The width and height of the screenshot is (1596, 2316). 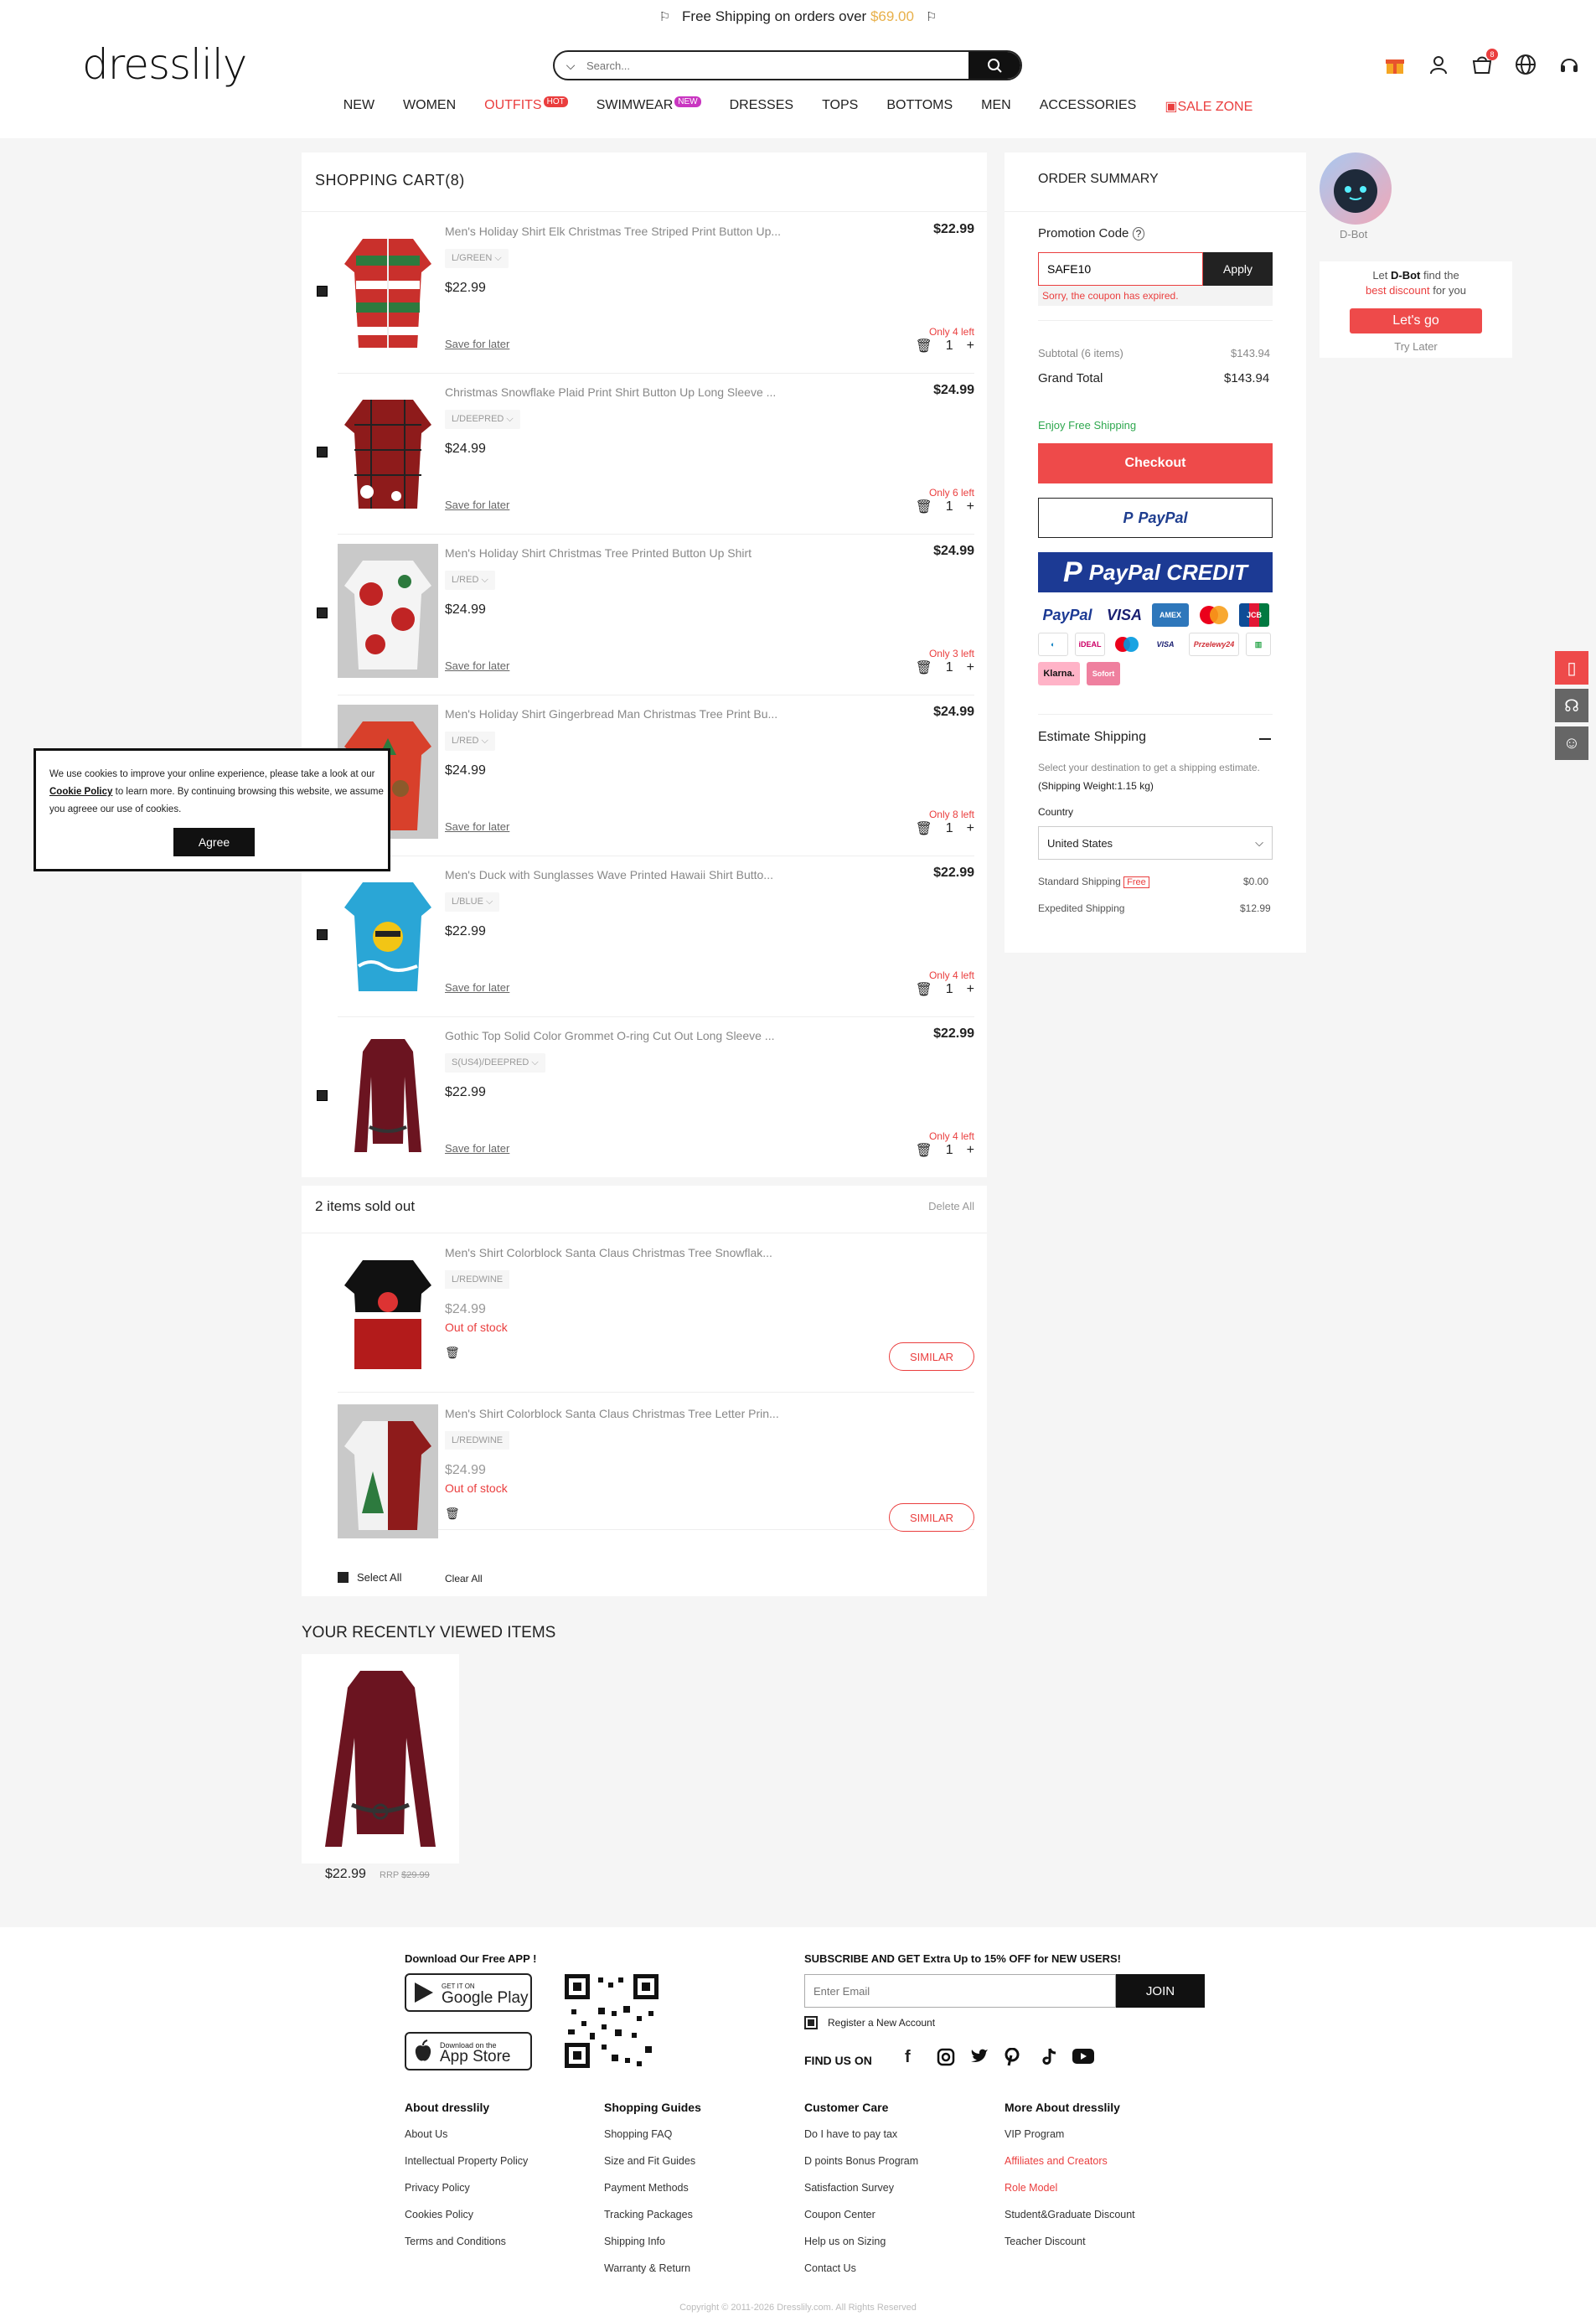 I want to click on search-bar: ⌵, so click(x=787, y=65).